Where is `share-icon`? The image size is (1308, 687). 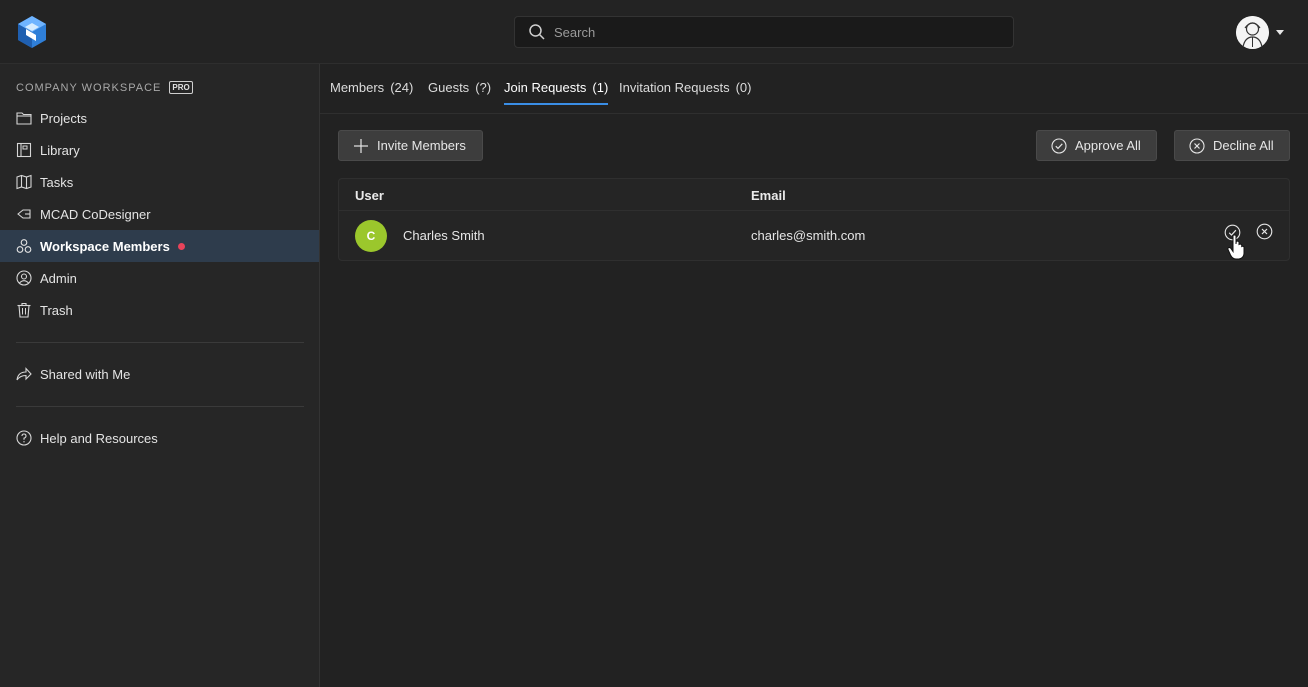 share-icon is located at coordinates (24, 374).